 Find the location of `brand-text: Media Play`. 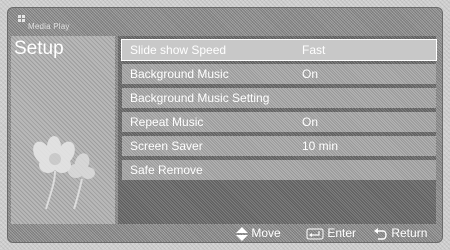

brand-text: Media Play is located at coordinates (49, 26).